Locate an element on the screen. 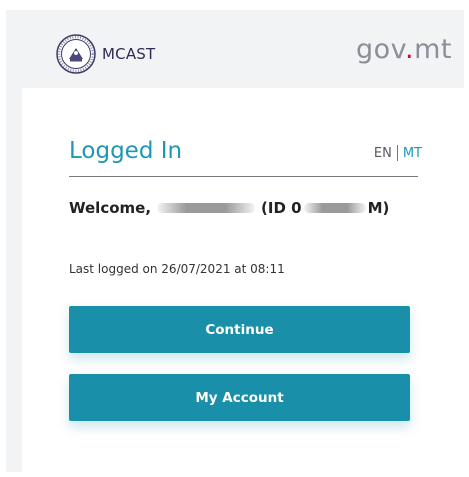 Image resolution: width=469 pixels, height=477 pixels. mt-text: mt is located at coordinates (433, 49).